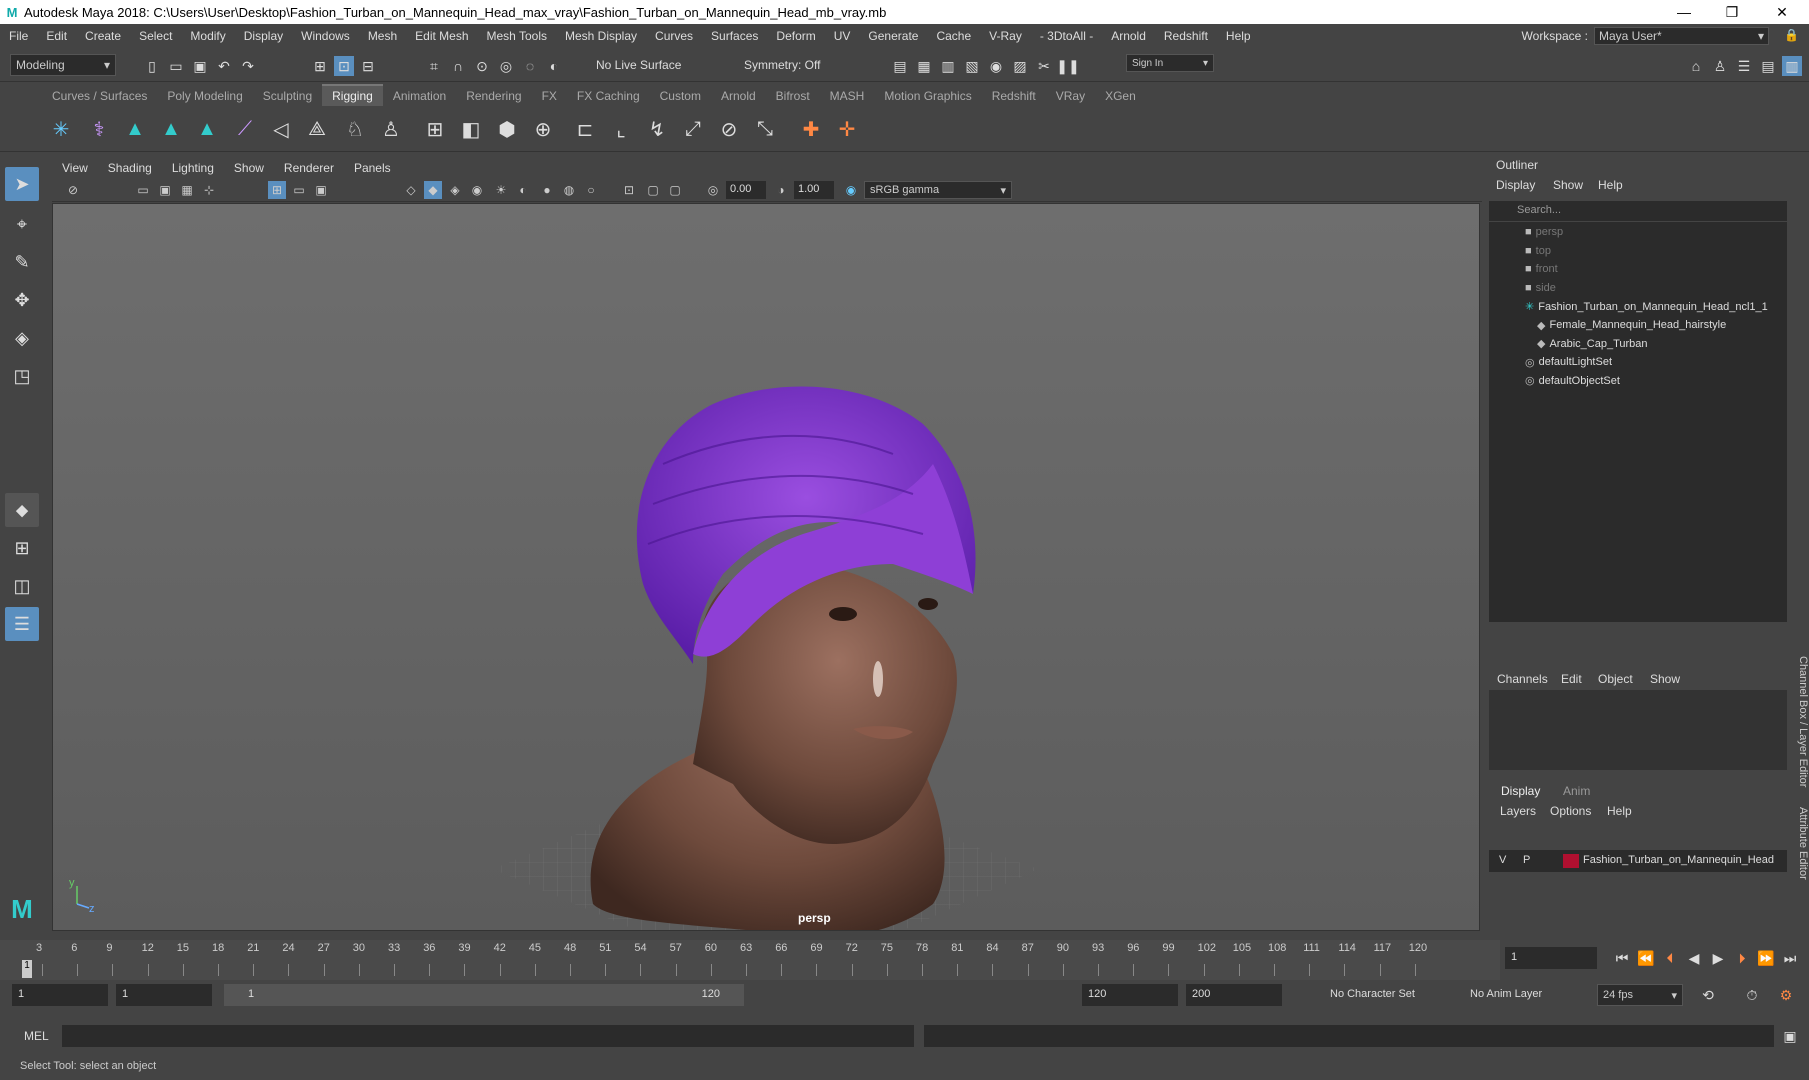  What do you see at coordinates (248, 66) in the screenshot?
I see `redo-icon: ↷` at bounding box center [248, 66].